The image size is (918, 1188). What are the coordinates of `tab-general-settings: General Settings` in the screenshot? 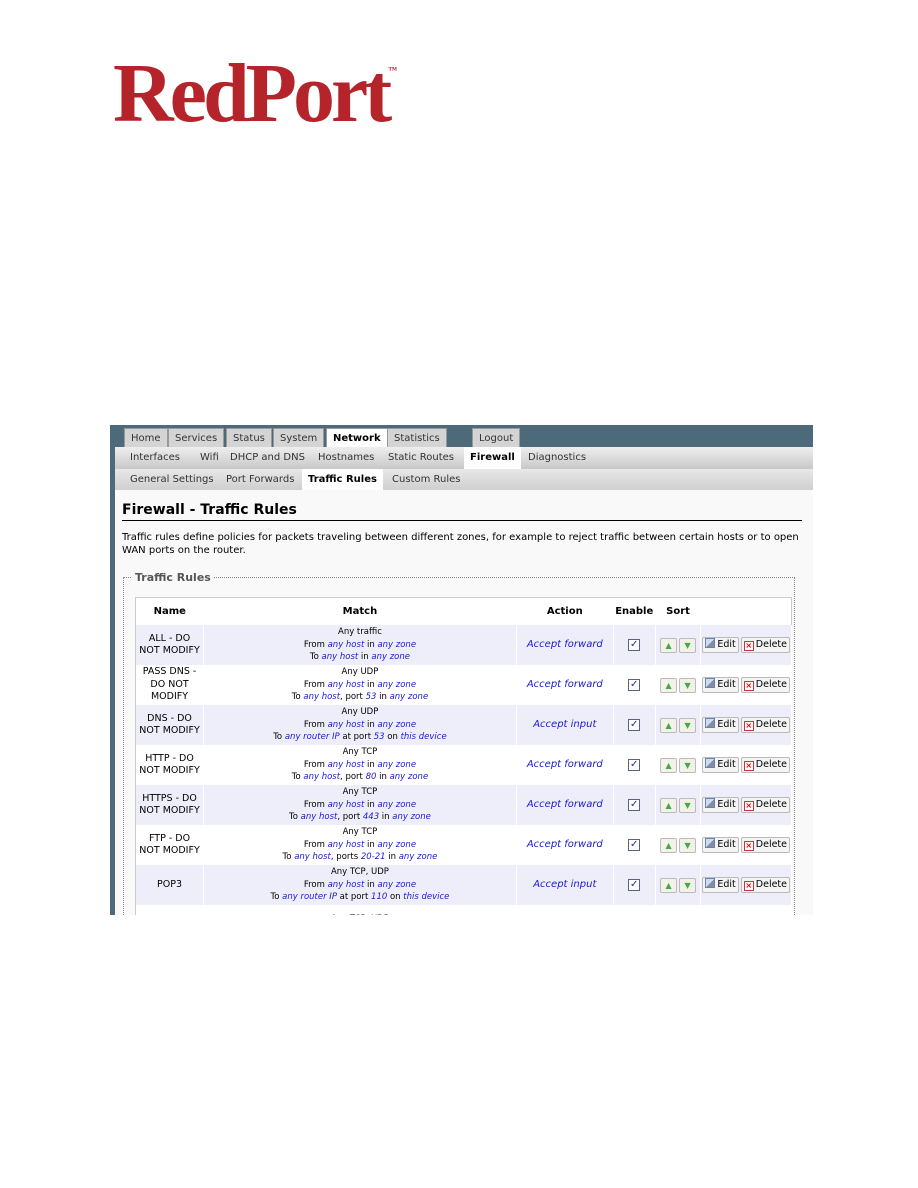 It's located at (172, 479).